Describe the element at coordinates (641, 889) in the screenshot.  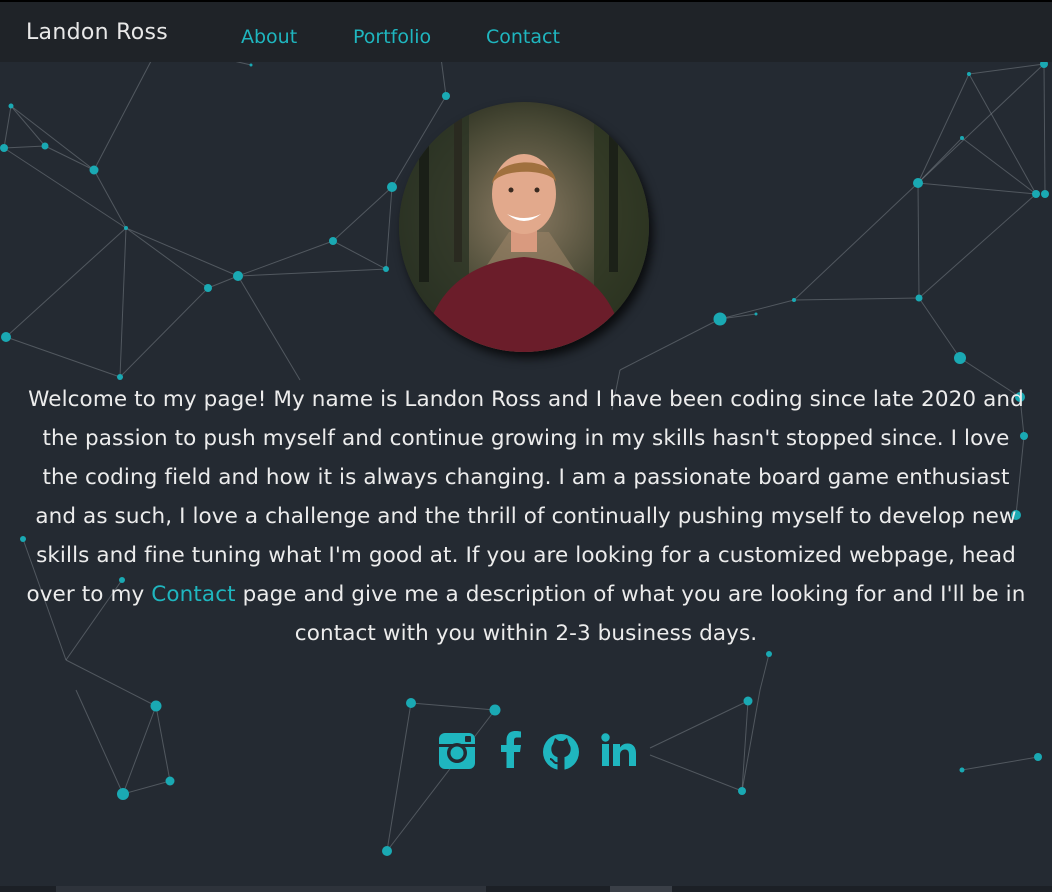
I see `scrollbar-thumb` at that location.